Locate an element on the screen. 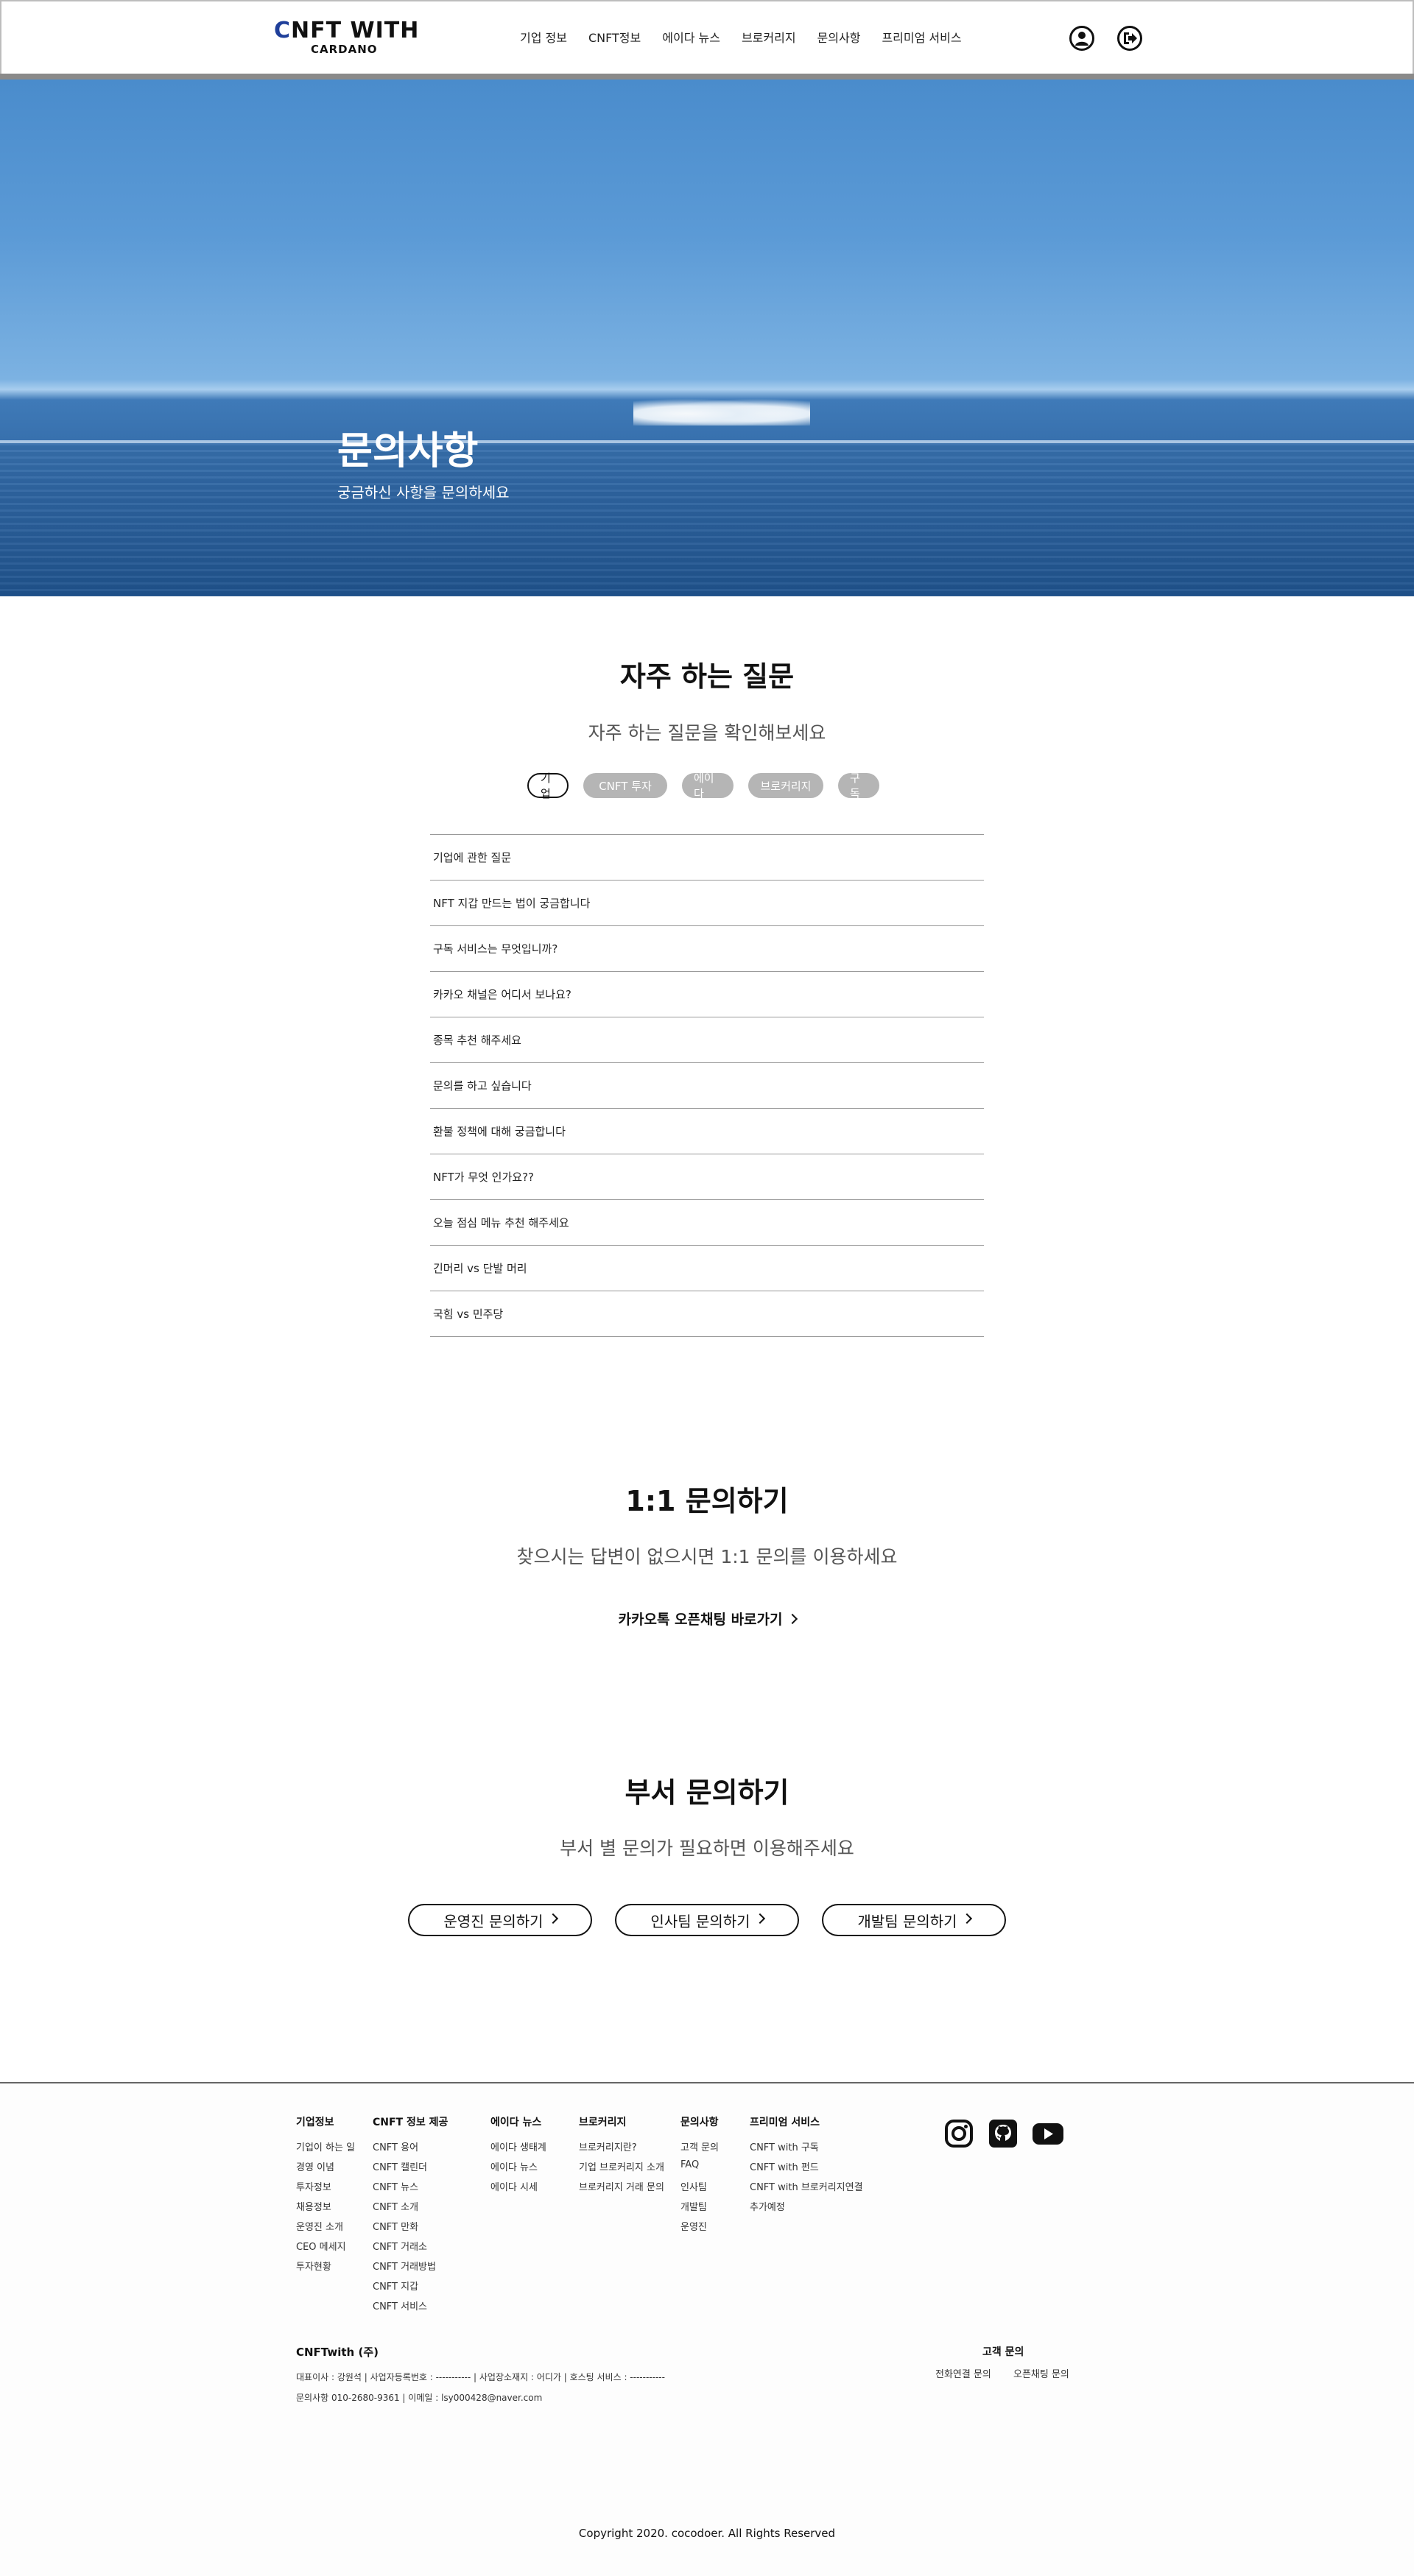 The image size is (1414, 2576). footer-link: CNFT 거래소 is located at coordinates (410, 2249).